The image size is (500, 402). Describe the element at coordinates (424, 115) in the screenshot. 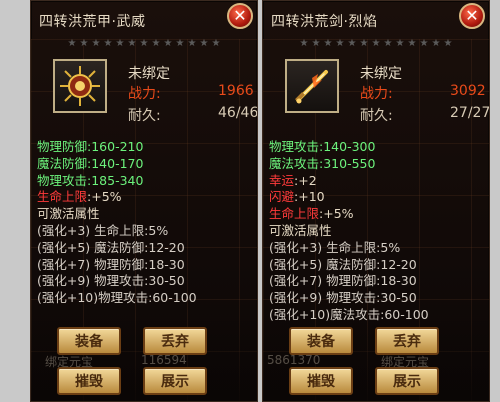

I see `durability-row: 耐久: 27/27` at that location.